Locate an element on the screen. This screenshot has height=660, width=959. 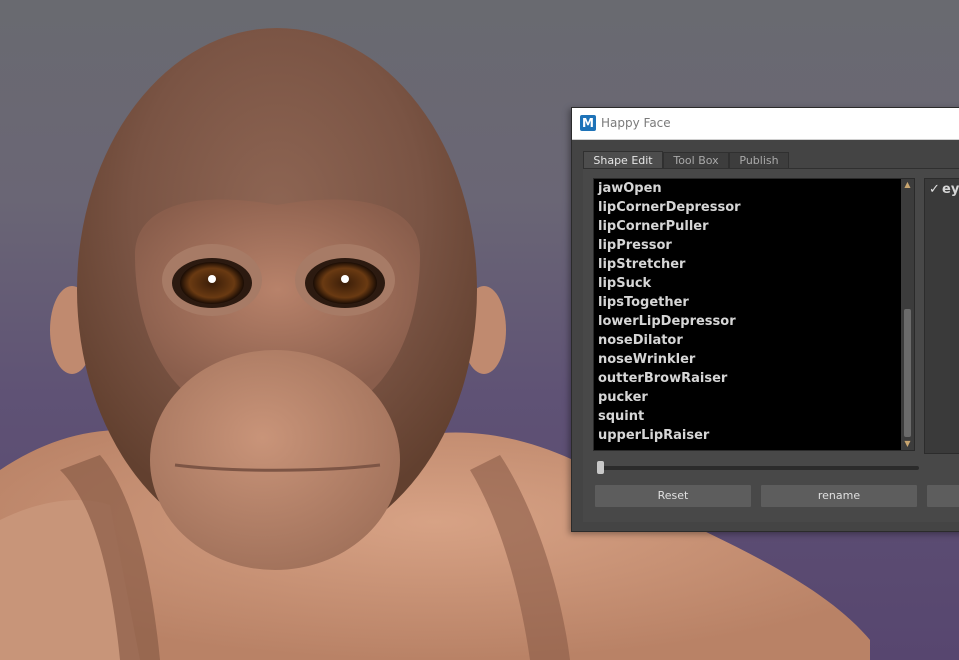
target-item-label: ey is located at coordinates (950, 189).